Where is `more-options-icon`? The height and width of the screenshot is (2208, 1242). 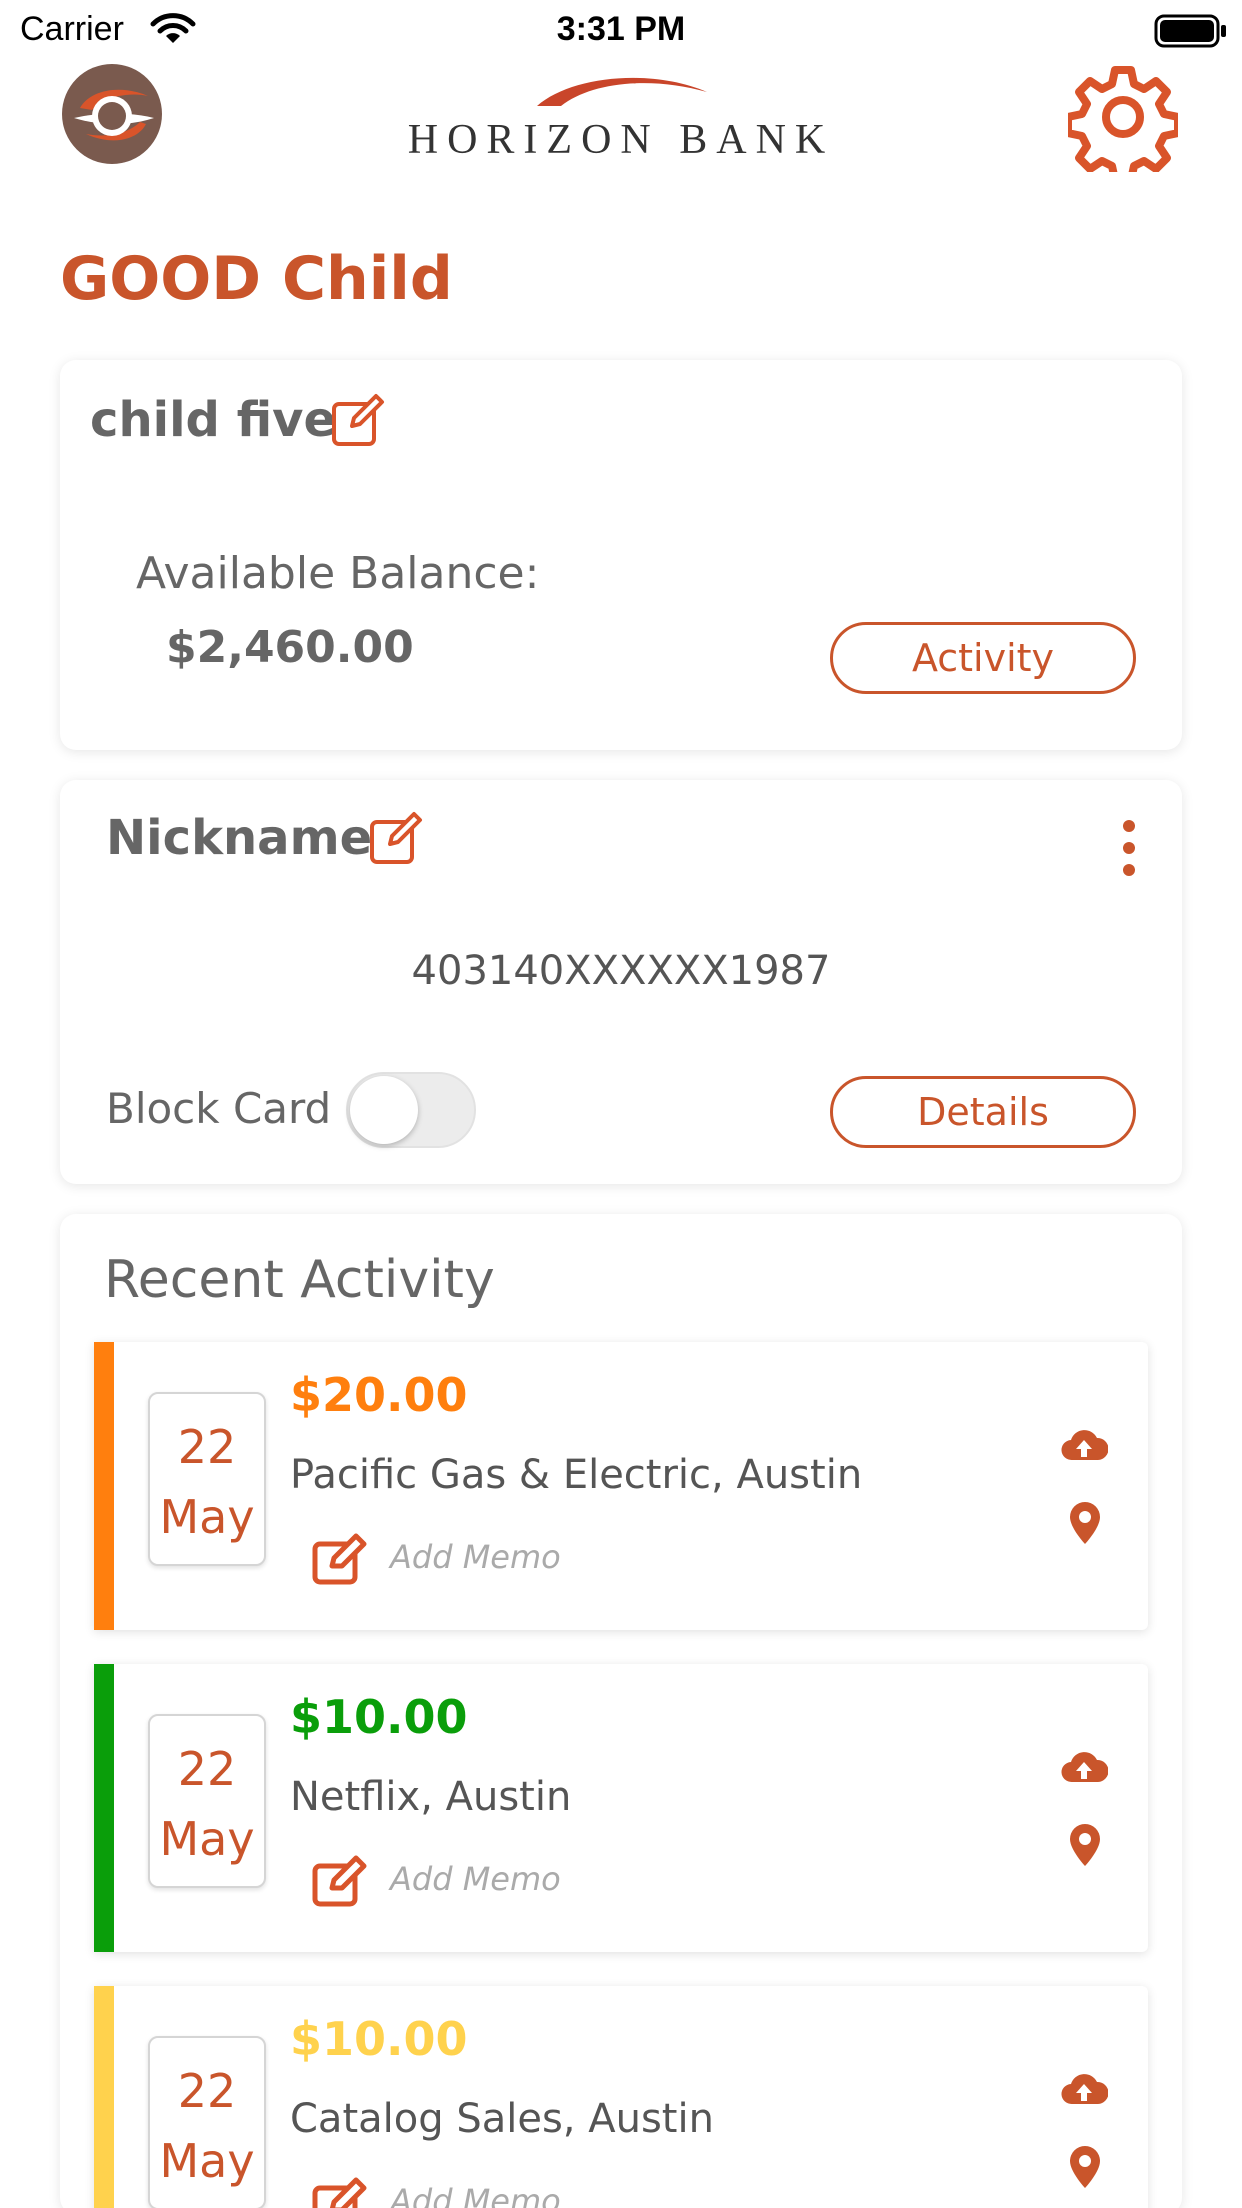
more-options-icon is located at coordinates (1129, 848).